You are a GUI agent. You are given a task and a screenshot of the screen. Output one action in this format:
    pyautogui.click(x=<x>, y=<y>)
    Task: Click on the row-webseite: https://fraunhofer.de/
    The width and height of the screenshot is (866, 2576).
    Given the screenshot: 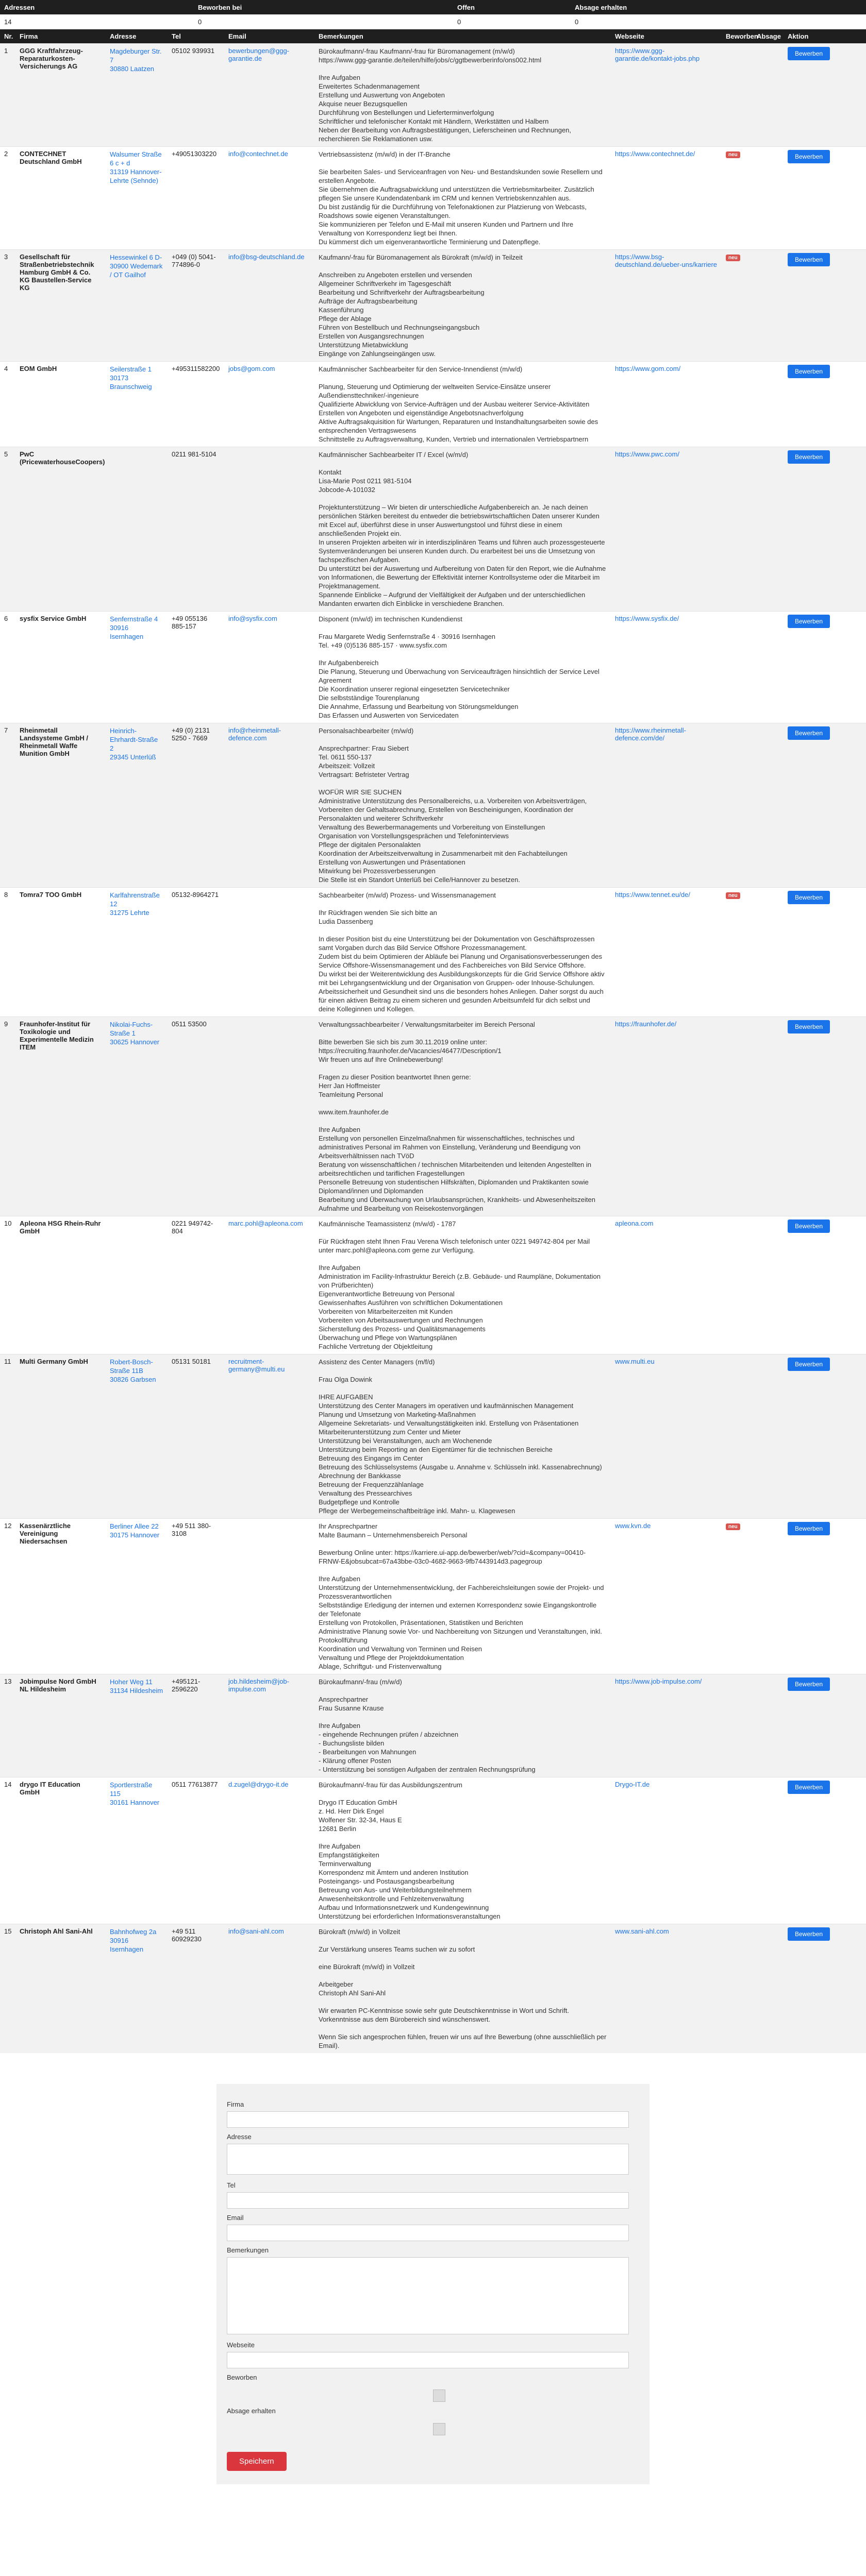 What is the action you would take?
    pyautogui.click(x=666, y=1116)
    